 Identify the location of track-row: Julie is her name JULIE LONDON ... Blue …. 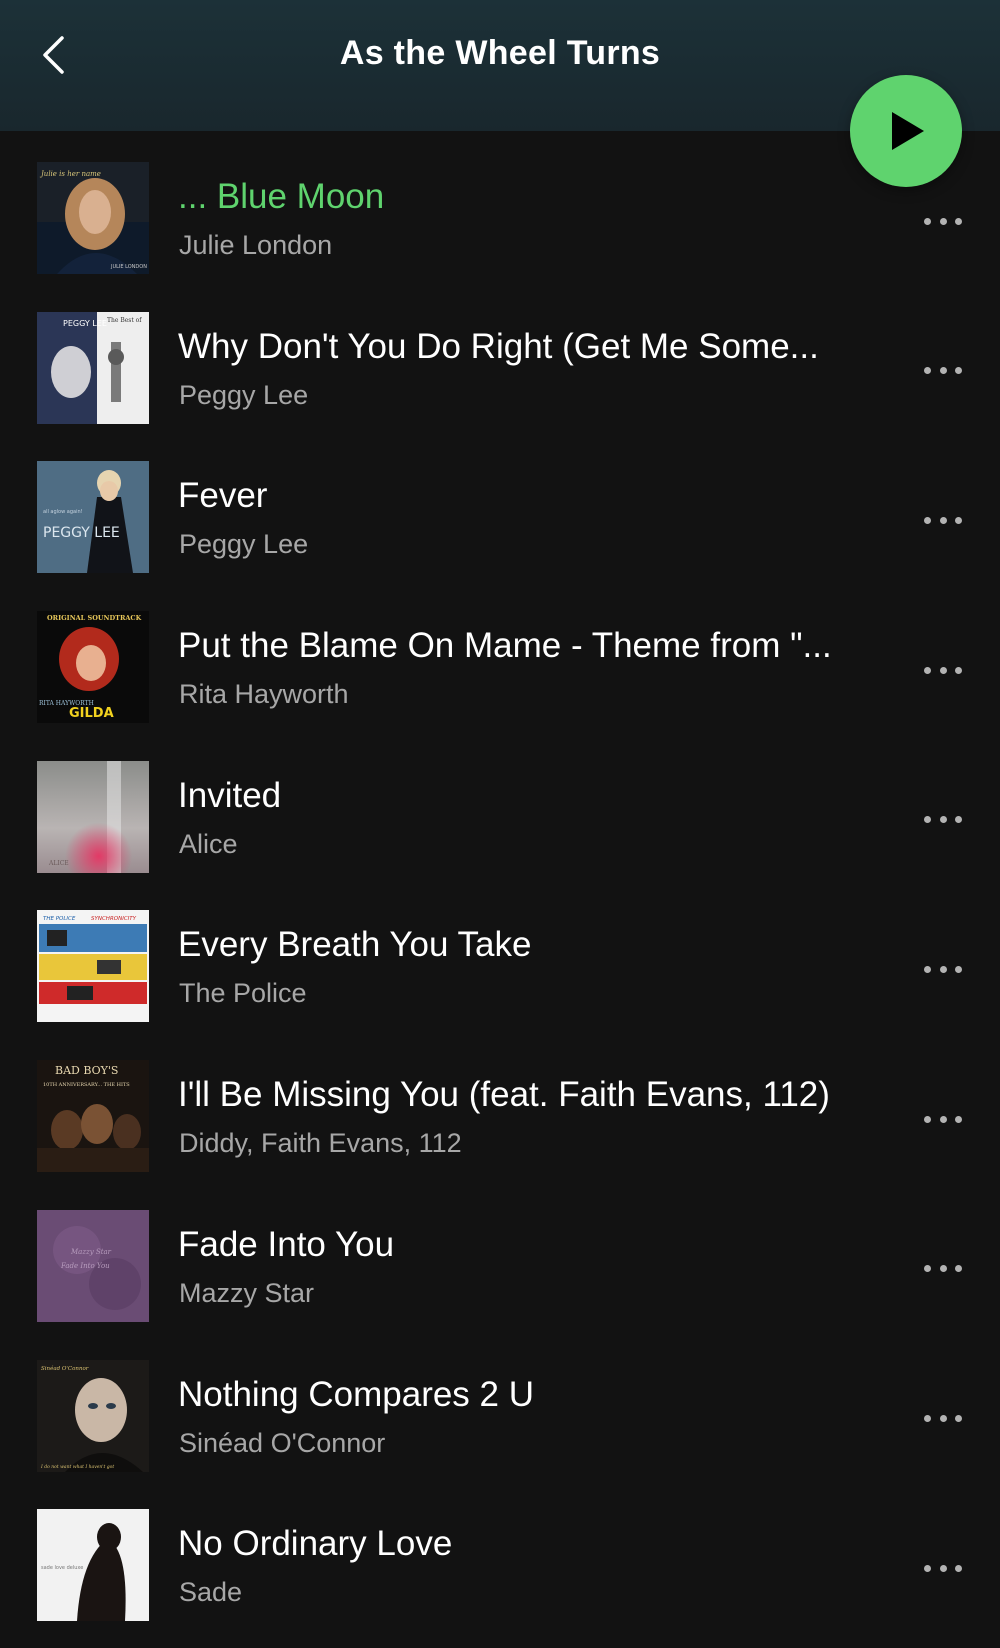
(500, 206).